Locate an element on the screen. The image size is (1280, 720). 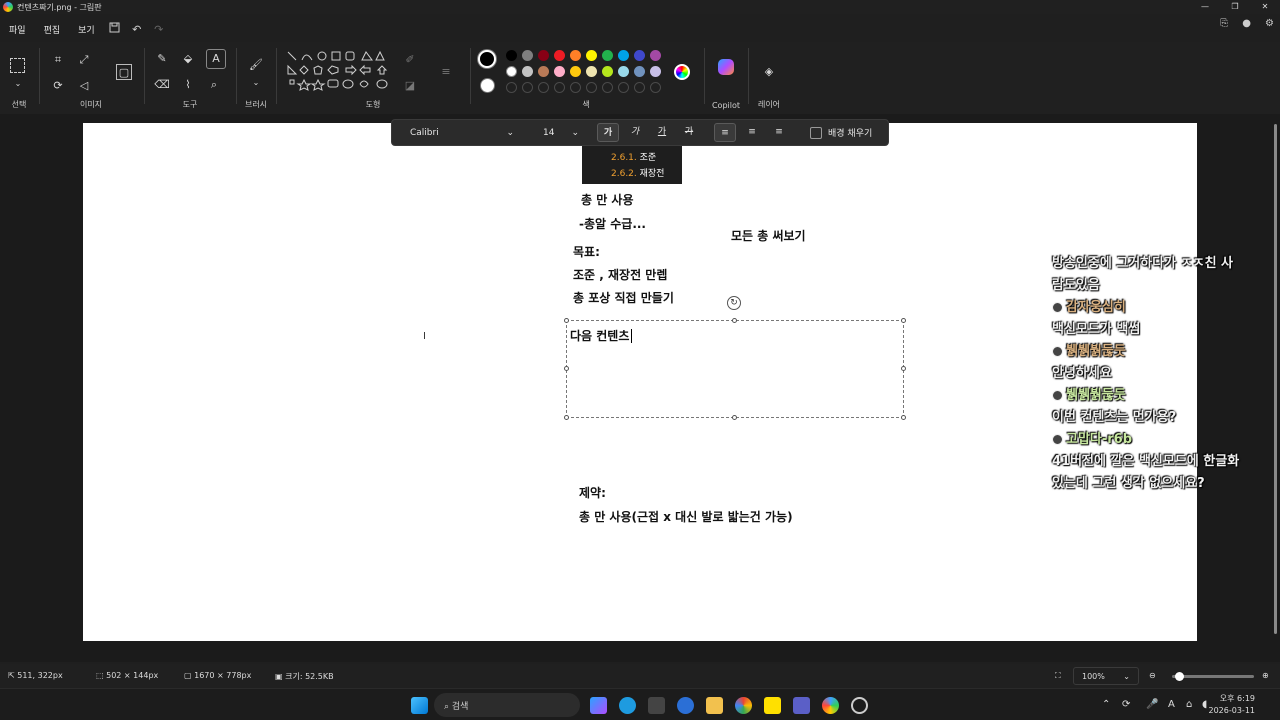
italic-button: 가 is located at coordinates (635, 132).